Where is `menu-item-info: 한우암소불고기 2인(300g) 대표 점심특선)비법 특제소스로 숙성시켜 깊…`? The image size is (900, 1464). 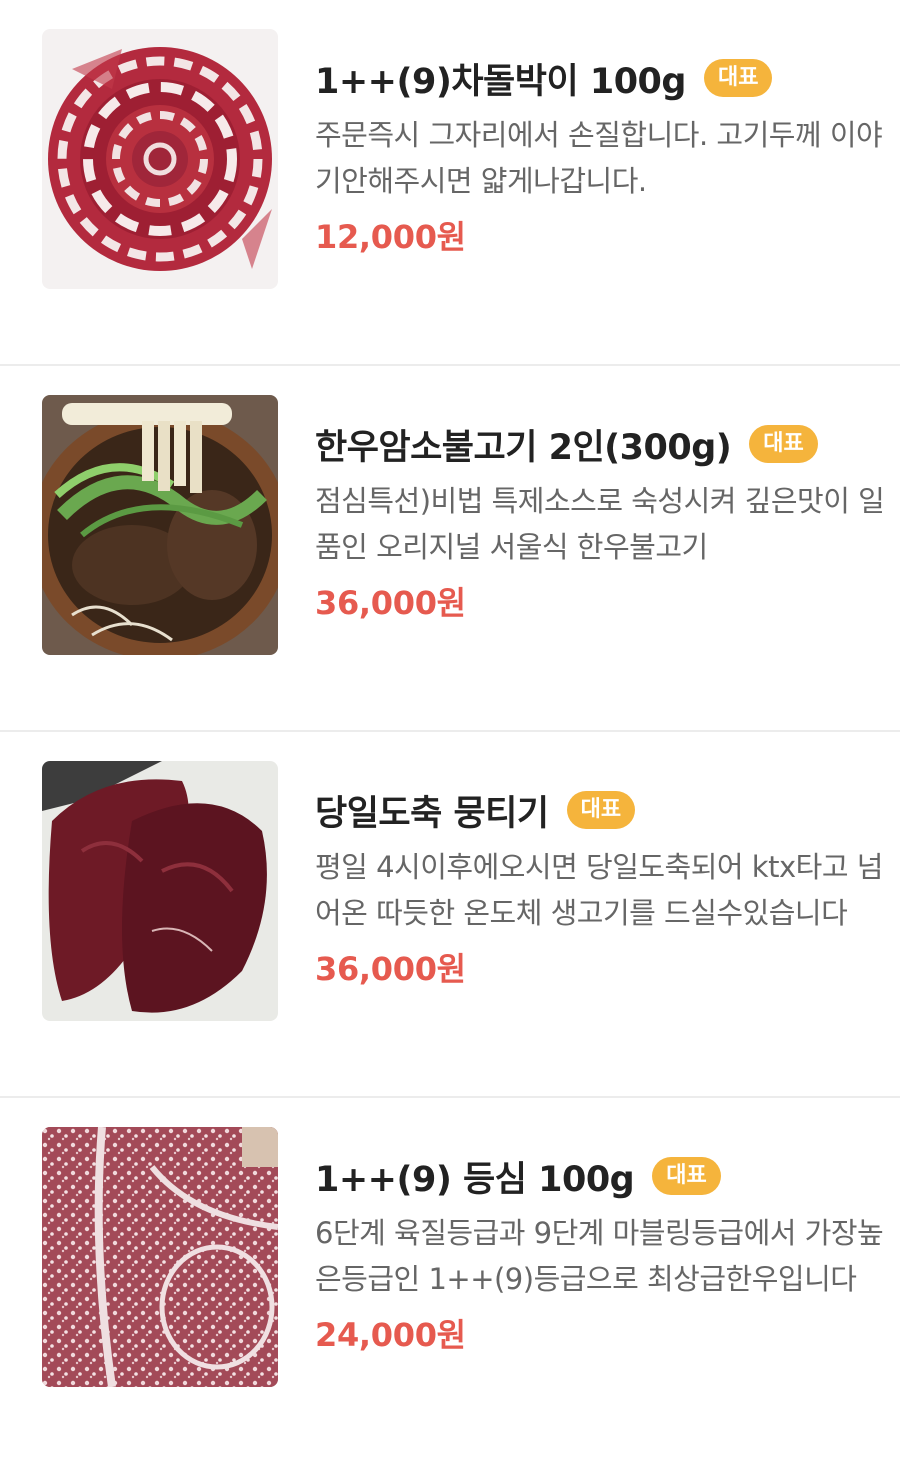
menu-item-info: 한우암소불고기 2인(300g) 대표 점심특선)비법 특제소스로 숙성시켜 깊… is located at coordinates (600, 520).